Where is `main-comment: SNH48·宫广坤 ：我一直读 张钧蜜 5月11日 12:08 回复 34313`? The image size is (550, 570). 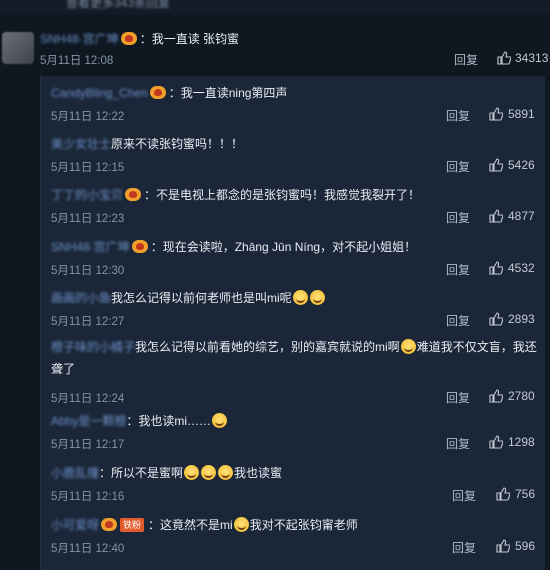 main-comment: SNH48·宫广坤 ：我一直读 张钧蜜 5月11日 12:08 回复 34313 is located at coordinates (275, 45).